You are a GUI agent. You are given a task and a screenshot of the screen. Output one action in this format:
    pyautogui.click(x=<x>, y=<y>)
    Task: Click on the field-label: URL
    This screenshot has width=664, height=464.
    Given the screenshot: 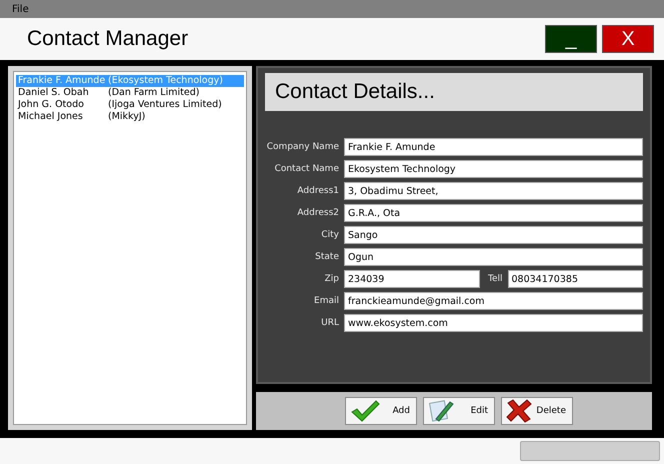 What is the action you would take?
    pyautogui.click(x=330, y=323)
    